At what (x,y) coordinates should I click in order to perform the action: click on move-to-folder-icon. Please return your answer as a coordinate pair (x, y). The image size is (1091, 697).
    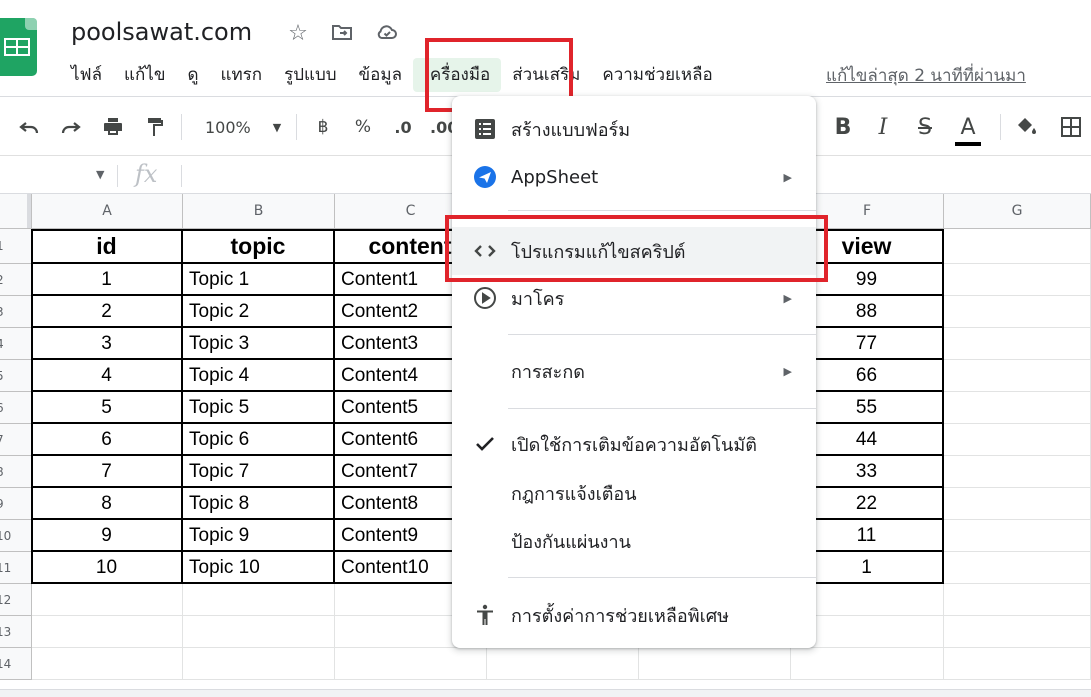
    Looking at the image, I should click on (342, 34).